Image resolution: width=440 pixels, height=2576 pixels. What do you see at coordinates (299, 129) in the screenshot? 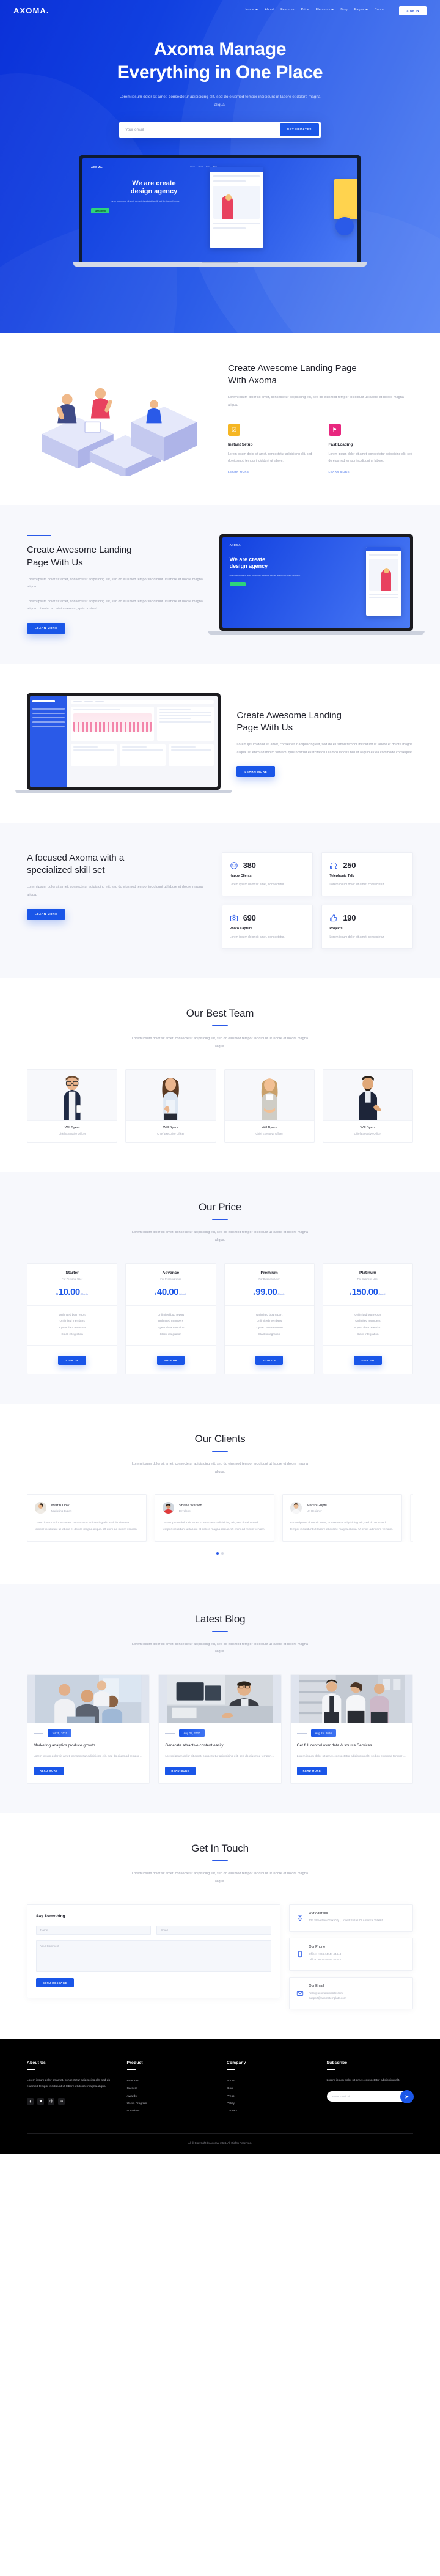
I see `get-updates-button: GET UPDATES` at bounding box center [299, 129].